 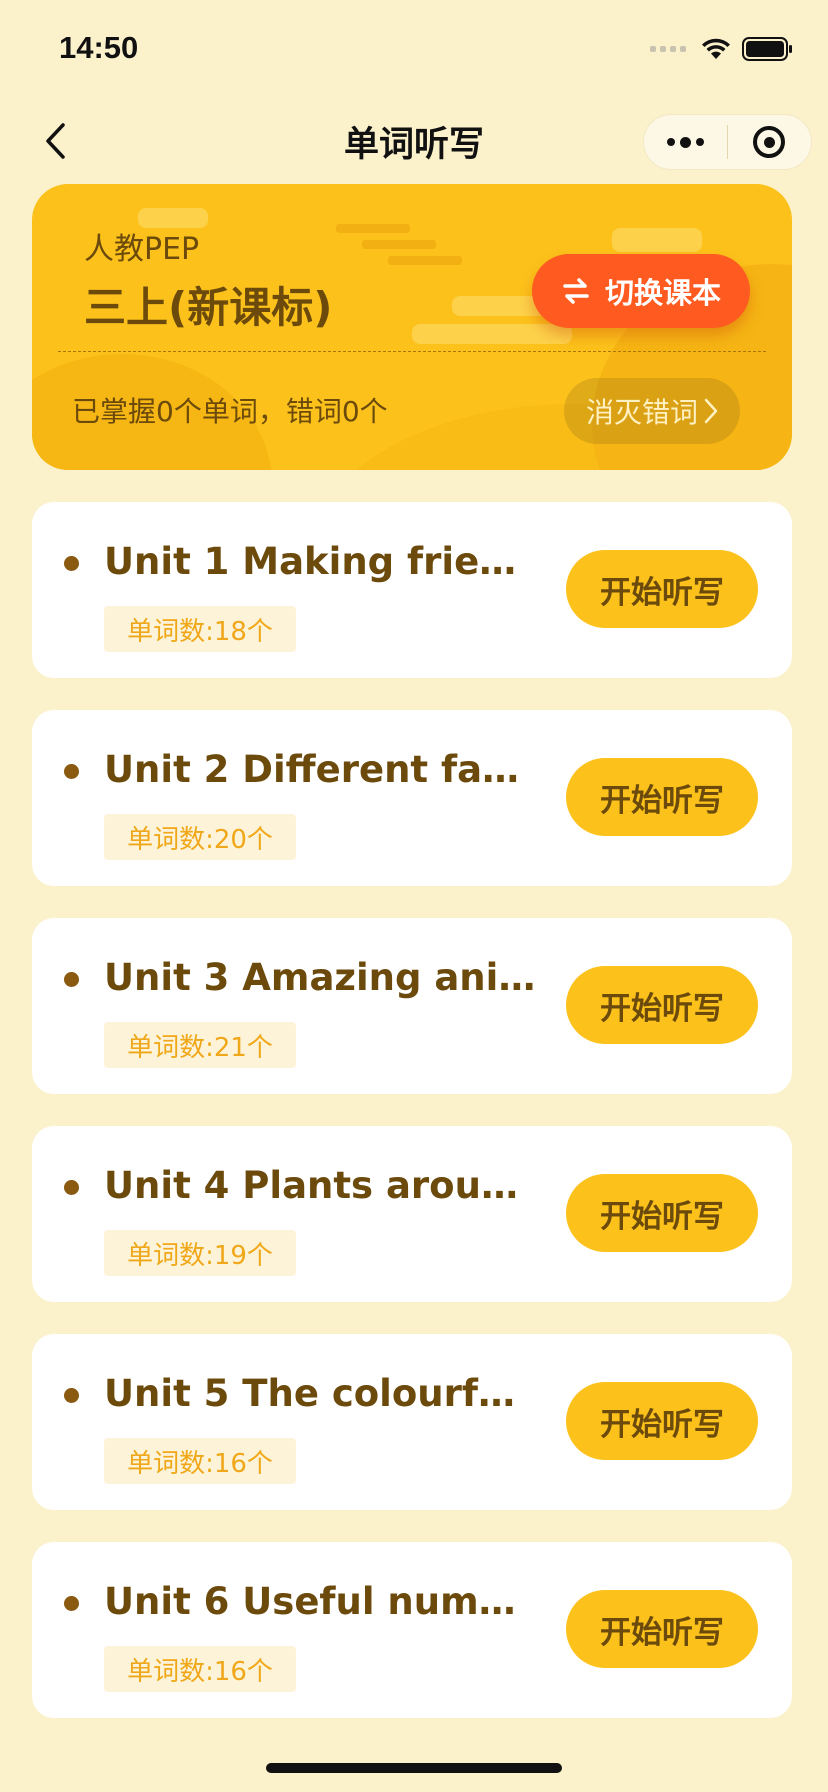 What do you see at coordinates (716, 48) in the screenshot?
I see `wifi-icon` at bounding box center [716, 48].